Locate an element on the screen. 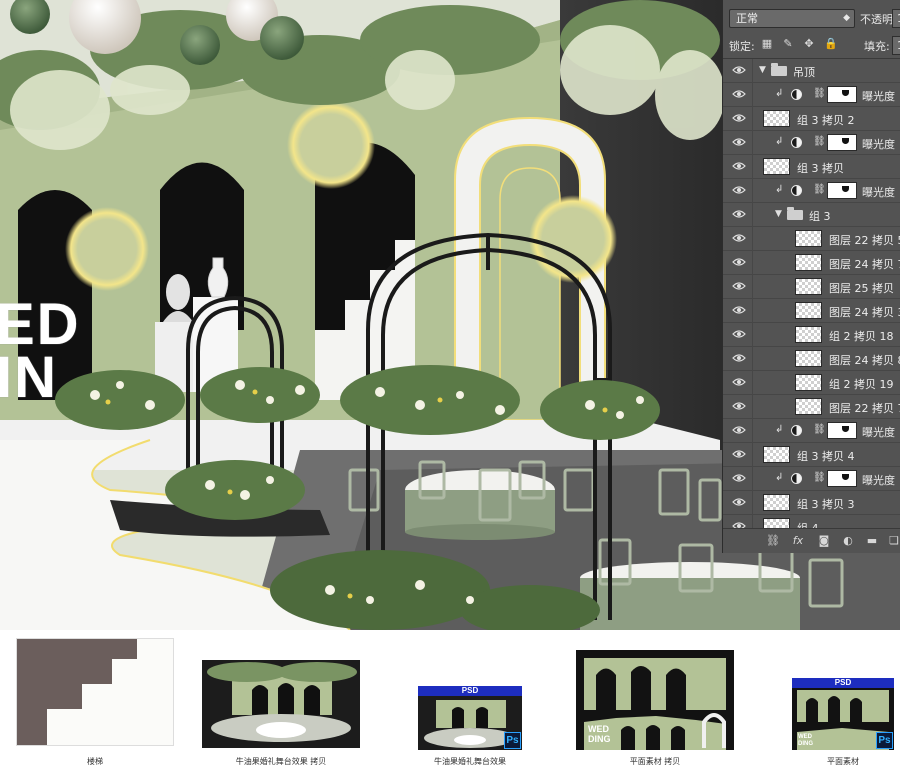 This screenshot has width=900, height=783. opacity-input: 1 is located at coordinates (896, 18).